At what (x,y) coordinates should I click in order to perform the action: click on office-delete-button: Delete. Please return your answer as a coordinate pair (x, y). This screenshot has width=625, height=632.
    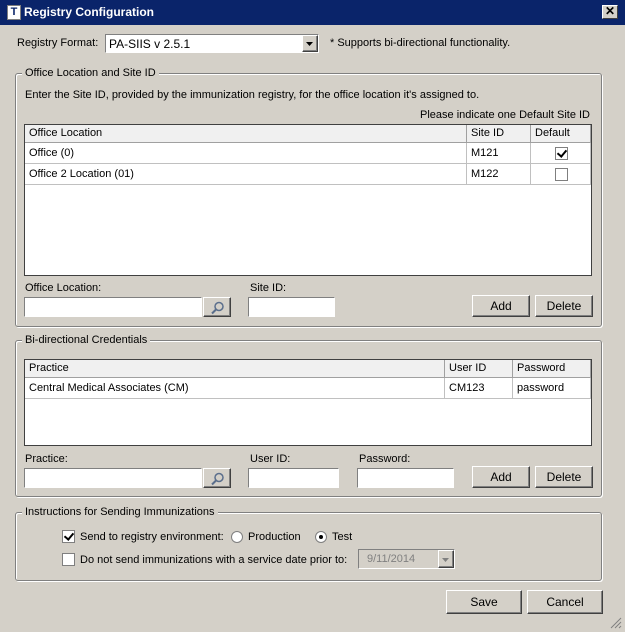
    Looking at the image, I should click on (564, 306).